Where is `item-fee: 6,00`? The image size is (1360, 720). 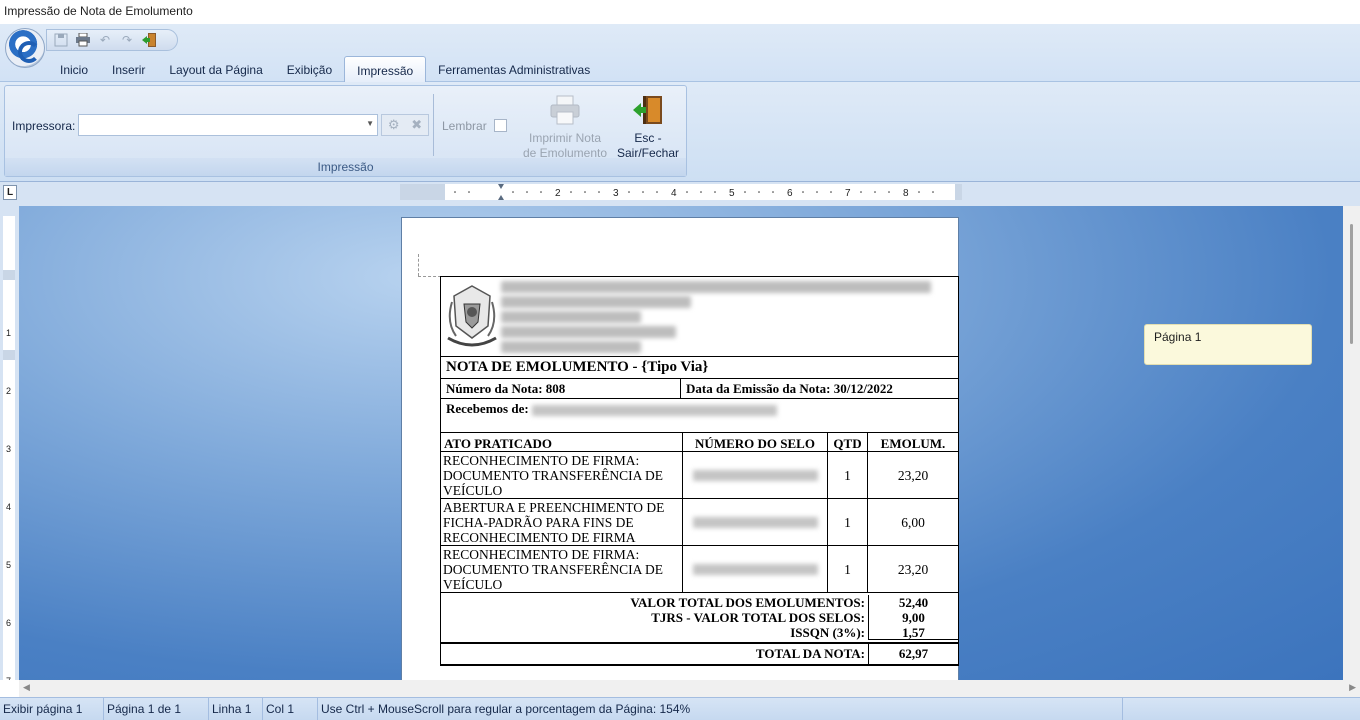 item-fee: 6,00 is located at coordinates (913, 522).